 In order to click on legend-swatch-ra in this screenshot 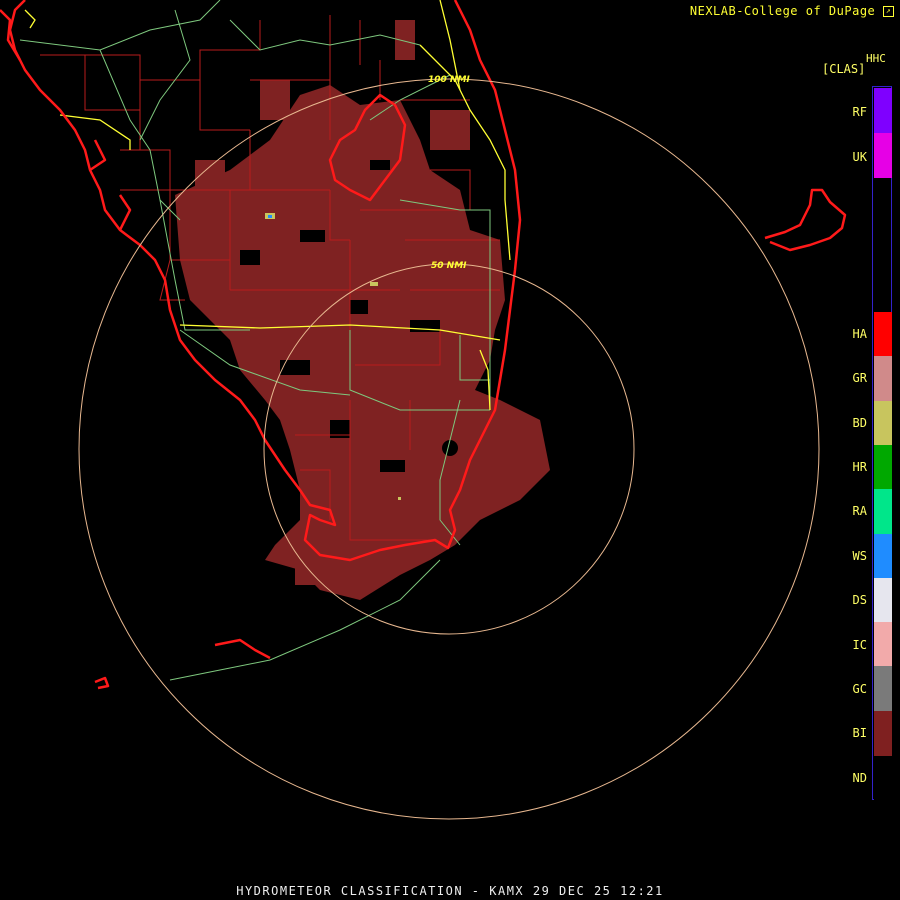, I will do `click(883, 511)`.